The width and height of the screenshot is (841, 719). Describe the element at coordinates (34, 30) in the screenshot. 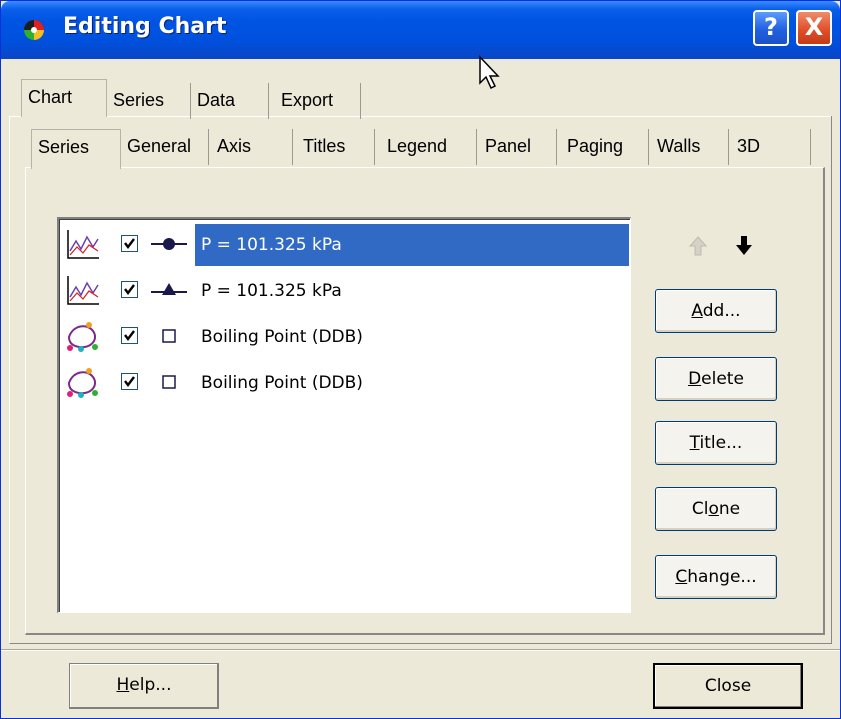

I see `teechart-app-icon` at that location.